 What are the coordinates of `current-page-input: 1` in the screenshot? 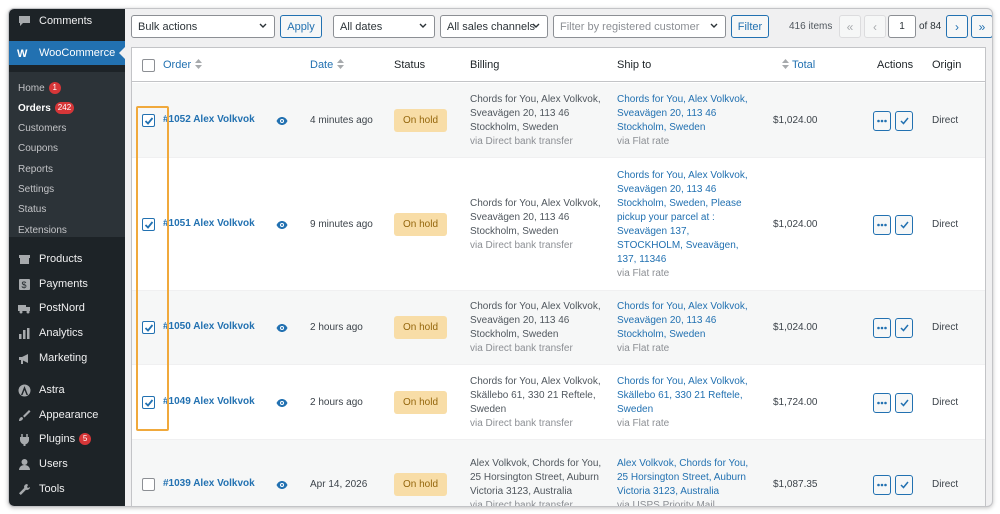 It's located at (902, 26).